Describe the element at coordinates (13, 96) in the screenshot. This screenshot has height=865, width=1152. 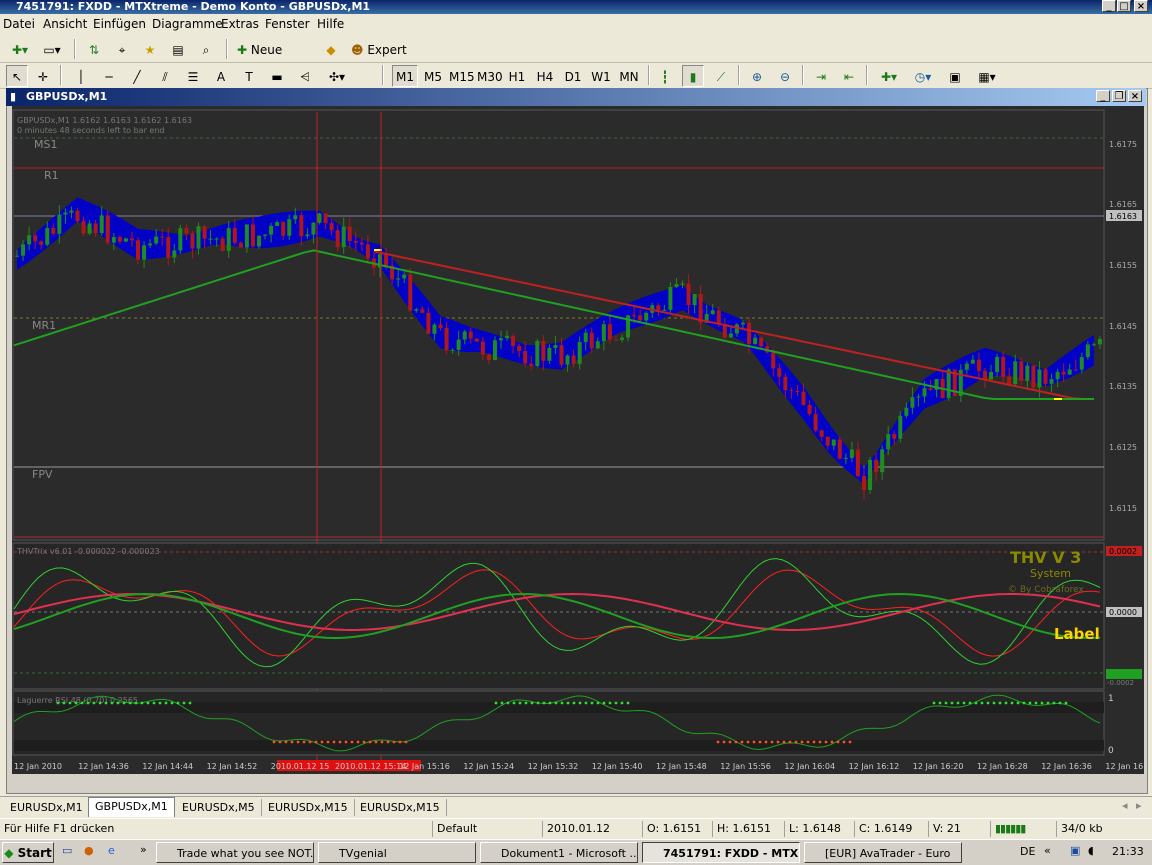
I see `chart-icon: ▮` at that location.